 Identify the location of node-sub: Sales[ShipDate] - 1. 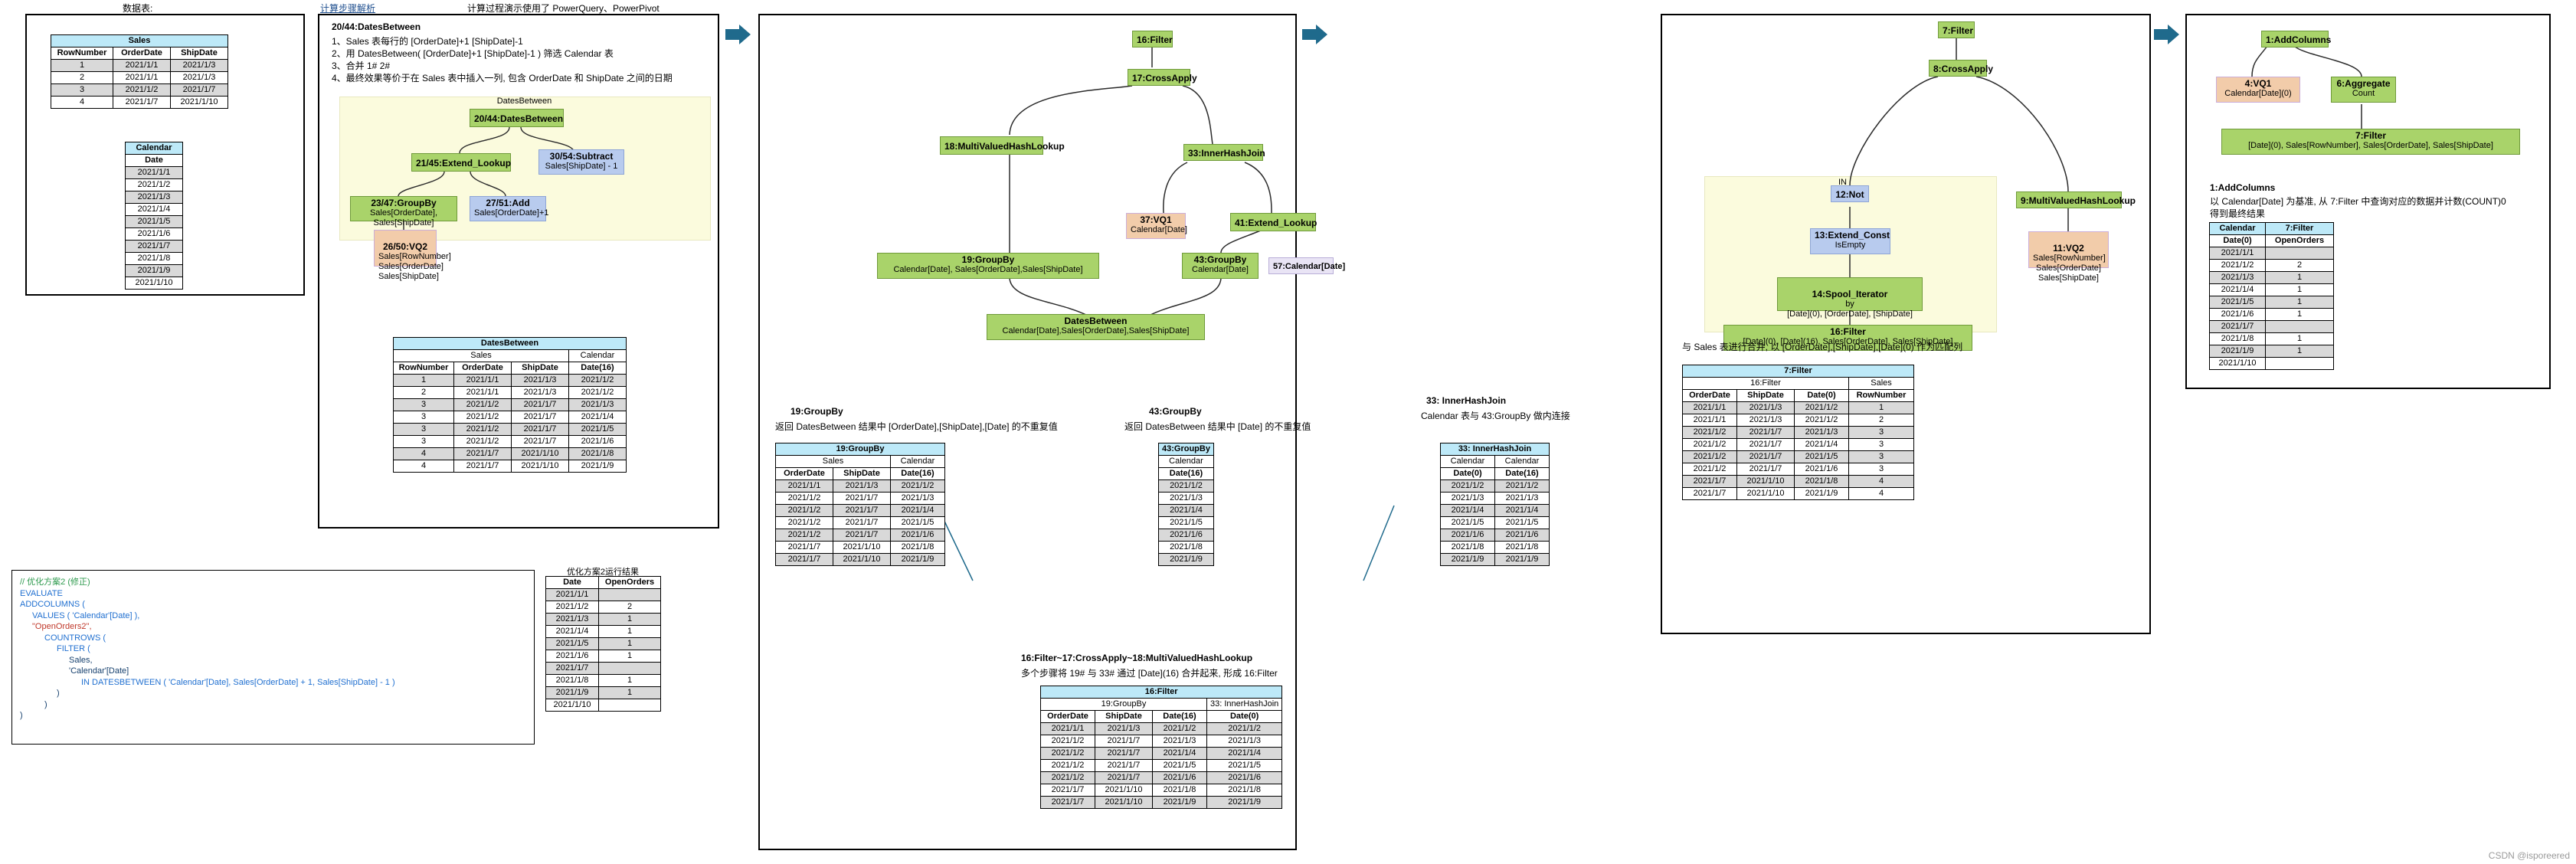
(581, 166).